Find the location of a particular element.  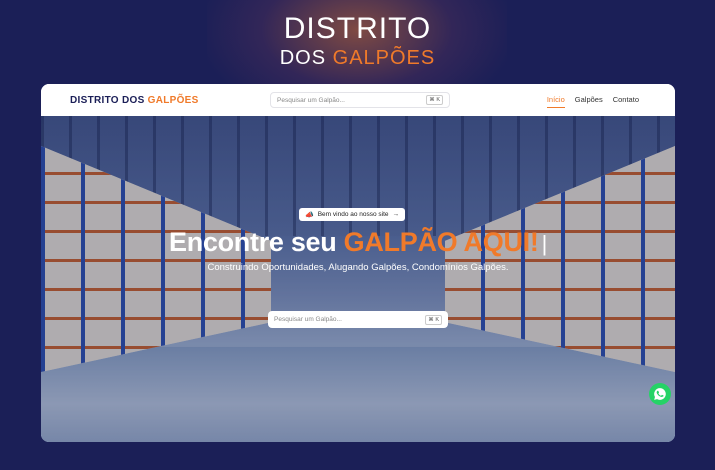

brand-line-2-b: GALPÕES is located at coordinates (384, 58).